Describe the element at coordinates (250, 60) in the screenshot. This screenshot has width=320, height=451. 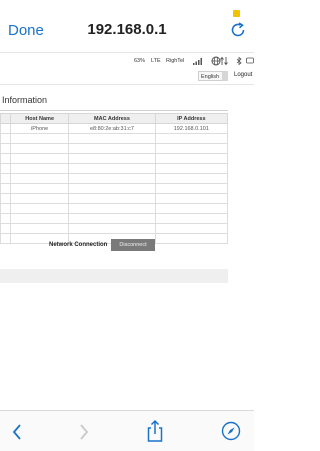
I see `sms-icon` at that location.